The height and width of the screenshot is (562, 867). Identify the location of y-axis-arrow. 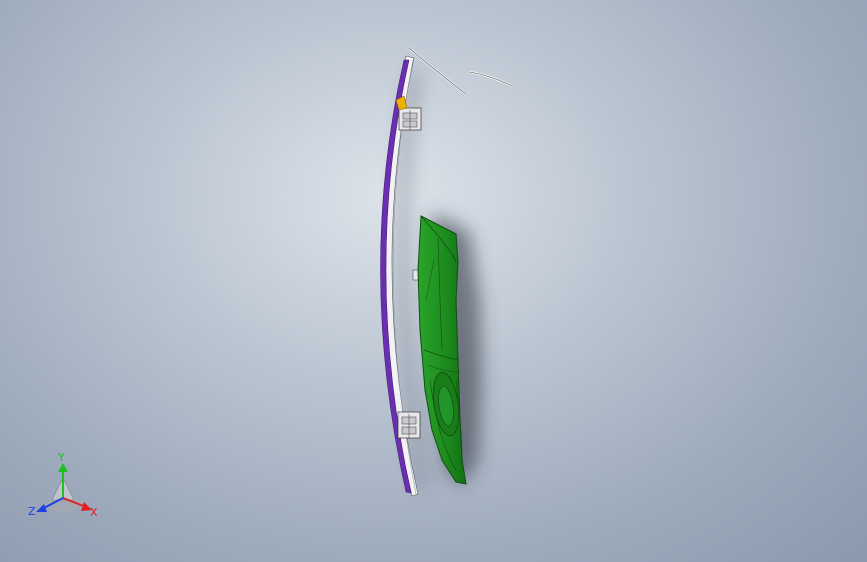
(63, 467).